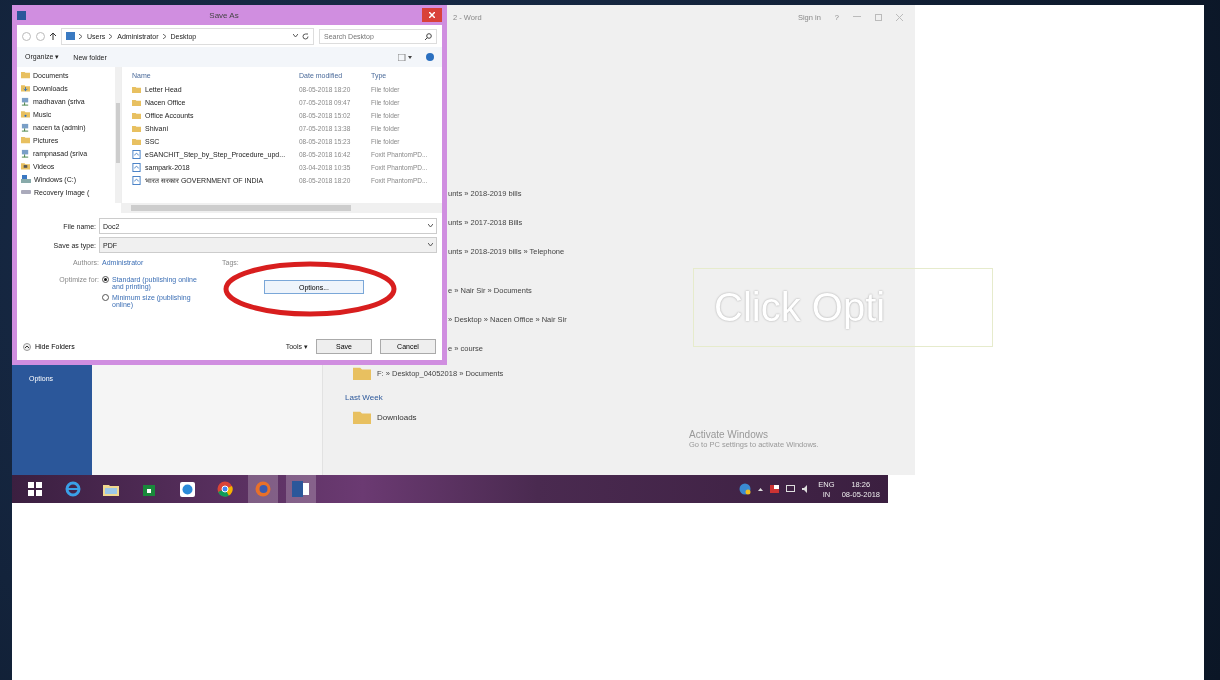 This screenshot has height=680, width=1220. I want to click on browser-icon, so click(73, 489).